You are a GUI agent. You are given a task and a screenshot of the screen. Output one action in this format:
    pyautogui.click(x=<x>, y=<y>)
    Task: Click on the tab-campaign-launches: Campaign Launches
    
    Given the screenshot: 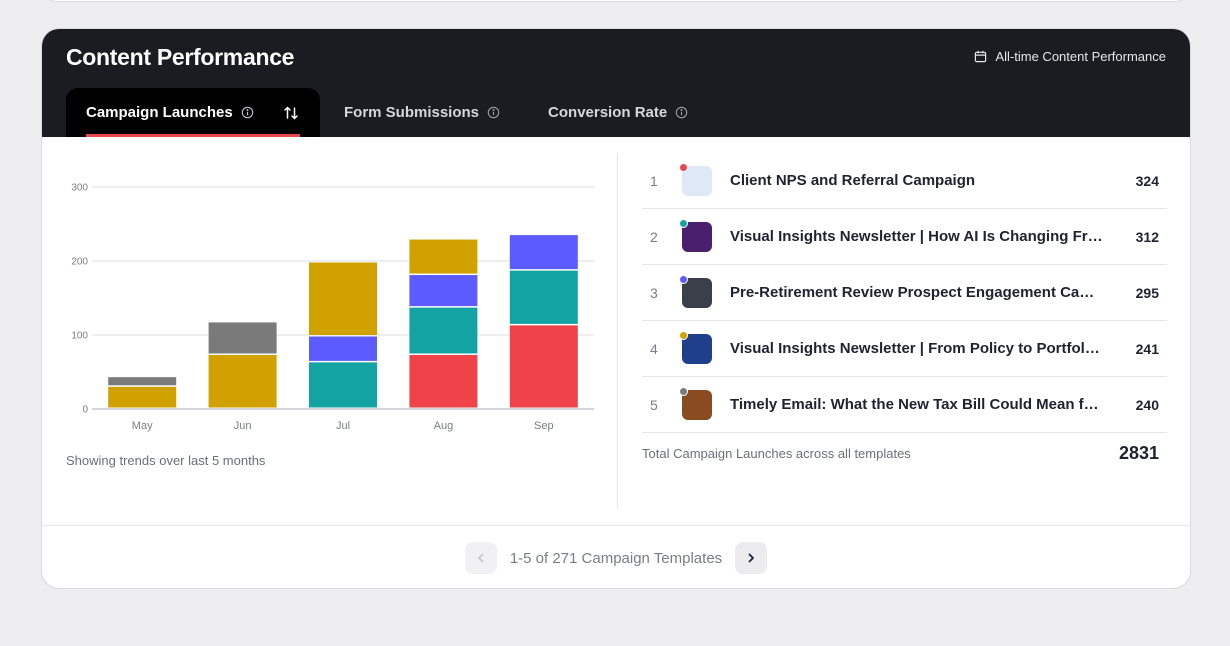 What is the action you would take?
    pyautogui.click(x=193, y=112)
    